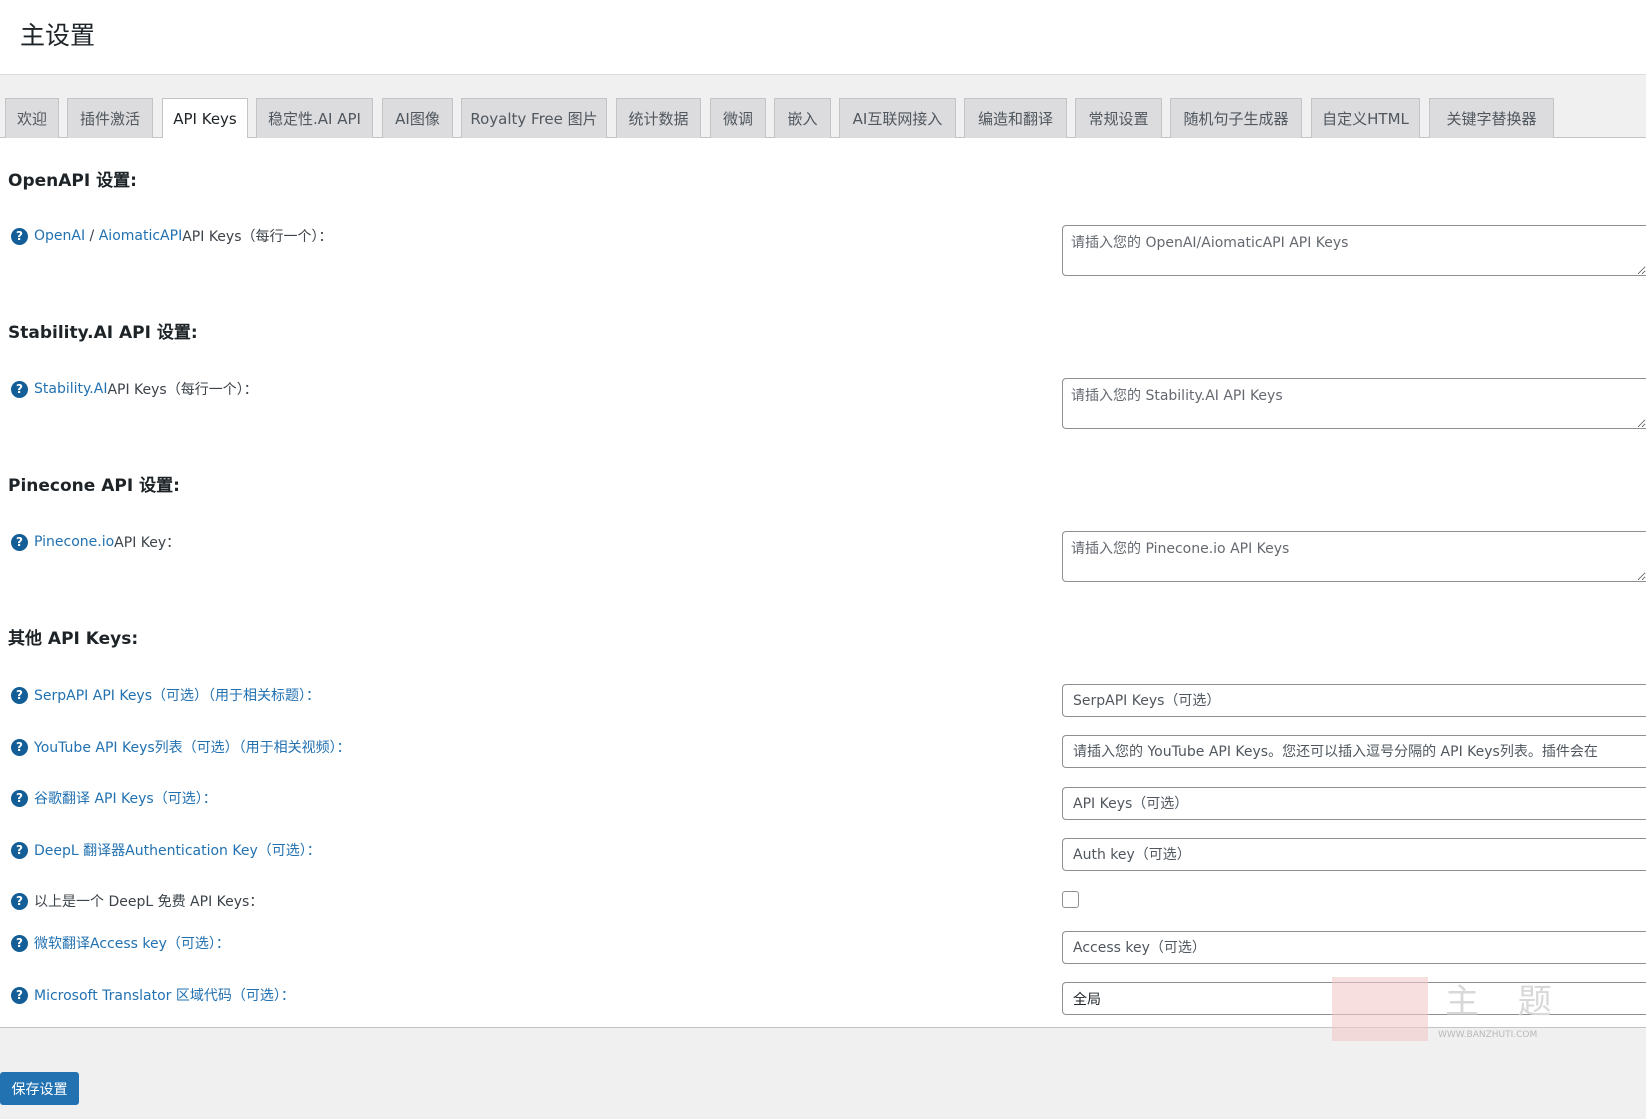  Describe the element at coordinates (140, 236) in the screenshot. I see `aiomaticapi-link: AiomaticAPI` at that location.